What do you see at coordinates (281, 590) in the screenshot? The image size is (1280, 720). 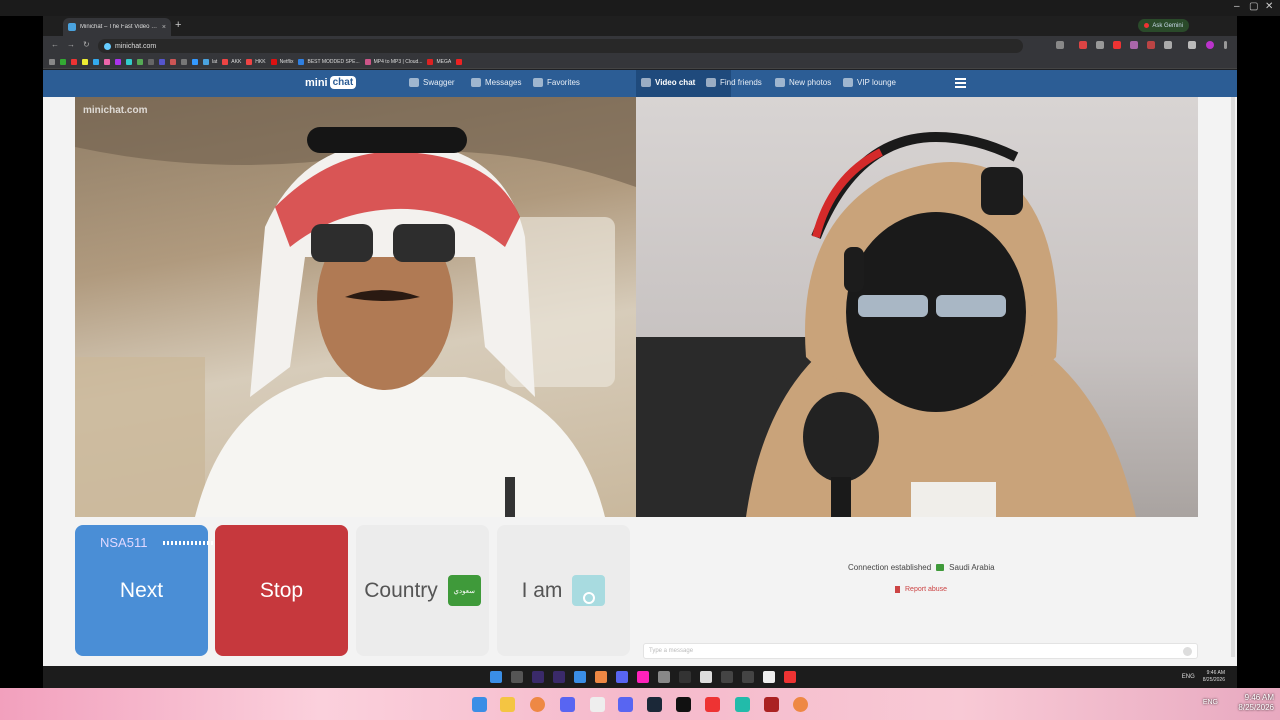 I see `stop-button: Stop` at bounding box center [281, 590].